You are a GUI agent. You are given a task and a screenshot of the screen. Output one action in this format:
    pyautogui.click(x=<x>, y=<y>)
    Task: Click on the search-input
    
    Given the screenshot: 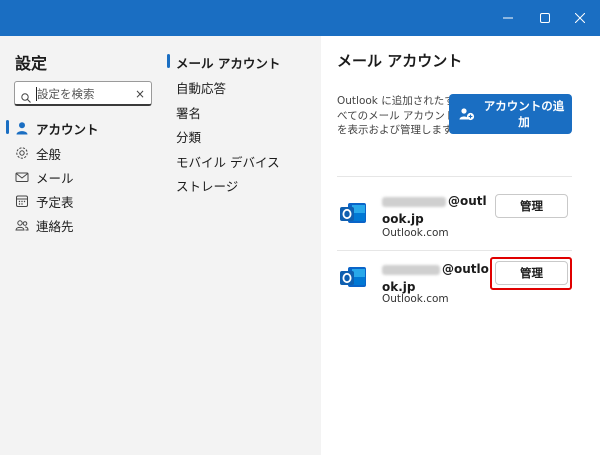 What is the action you would take?
    pyautogui.click(x=84, y=93)
    